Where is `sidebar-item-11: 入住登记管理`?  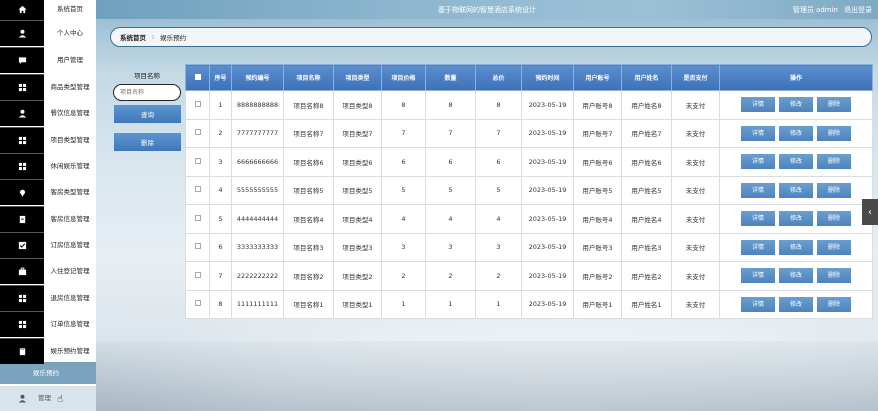 sidebar-item-11: 入住登记管理 is located at coordinates (48, 271).